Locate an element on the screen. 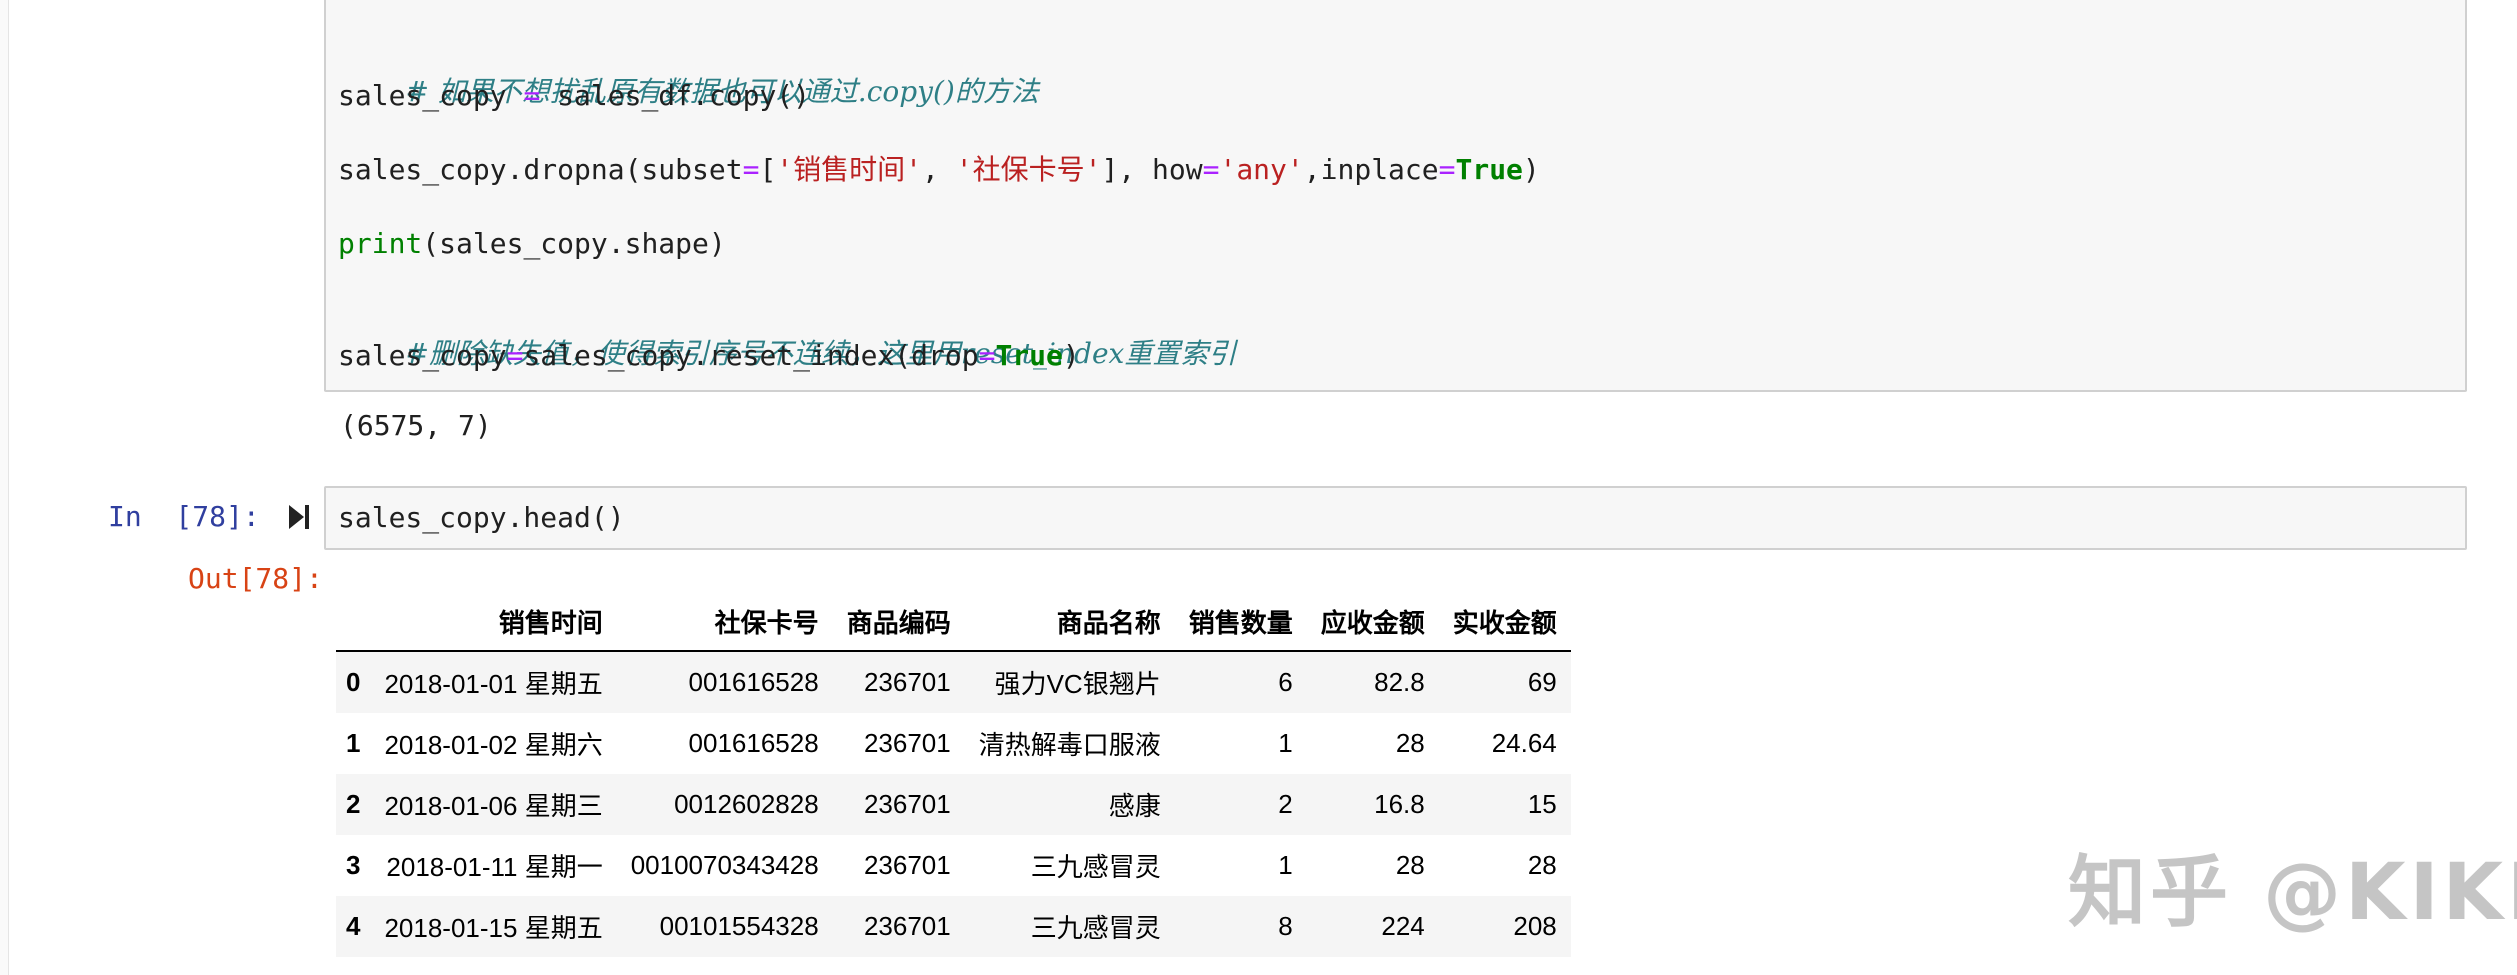  table-header-cell: 商品名称 is located at coordinates (1108, 622).